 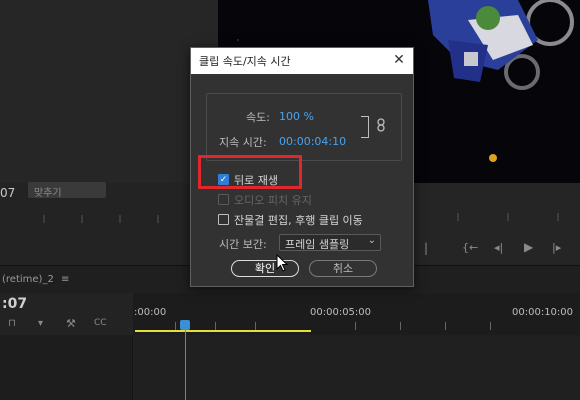 I want to click on track-headers, so click(x=66, y=367).